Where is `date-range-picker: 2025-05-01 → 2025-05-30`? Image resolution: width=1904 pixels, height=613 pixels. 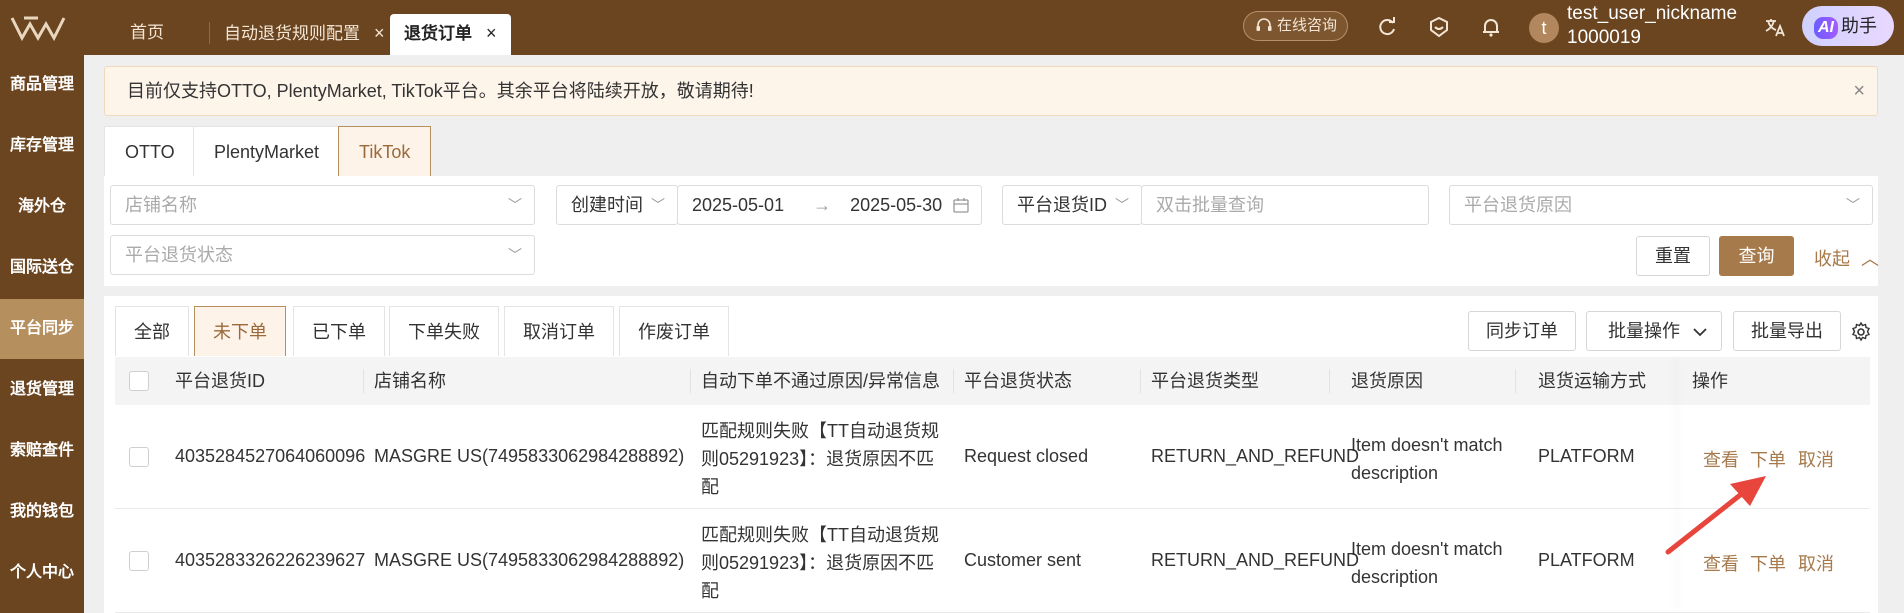 date-range-picker: 2025-05-01 → 2025-05-30 is located at coordinates (829, 205).